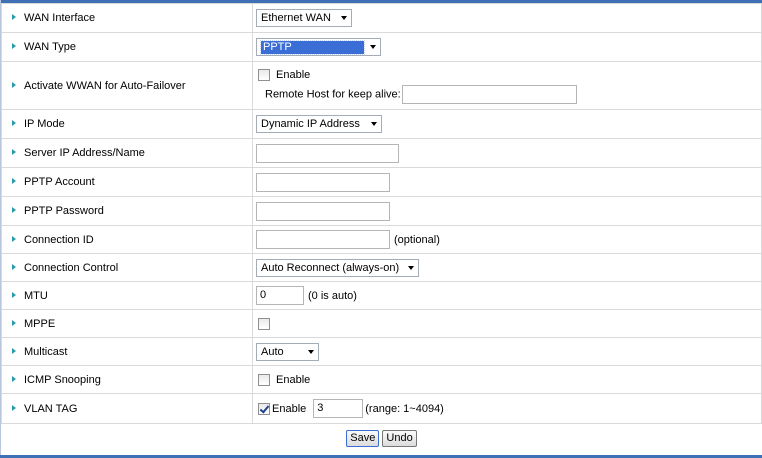 This screenshot has width=762, height=458. I want to click on pptp-account-label: PPTP Account, so click(59, 182).